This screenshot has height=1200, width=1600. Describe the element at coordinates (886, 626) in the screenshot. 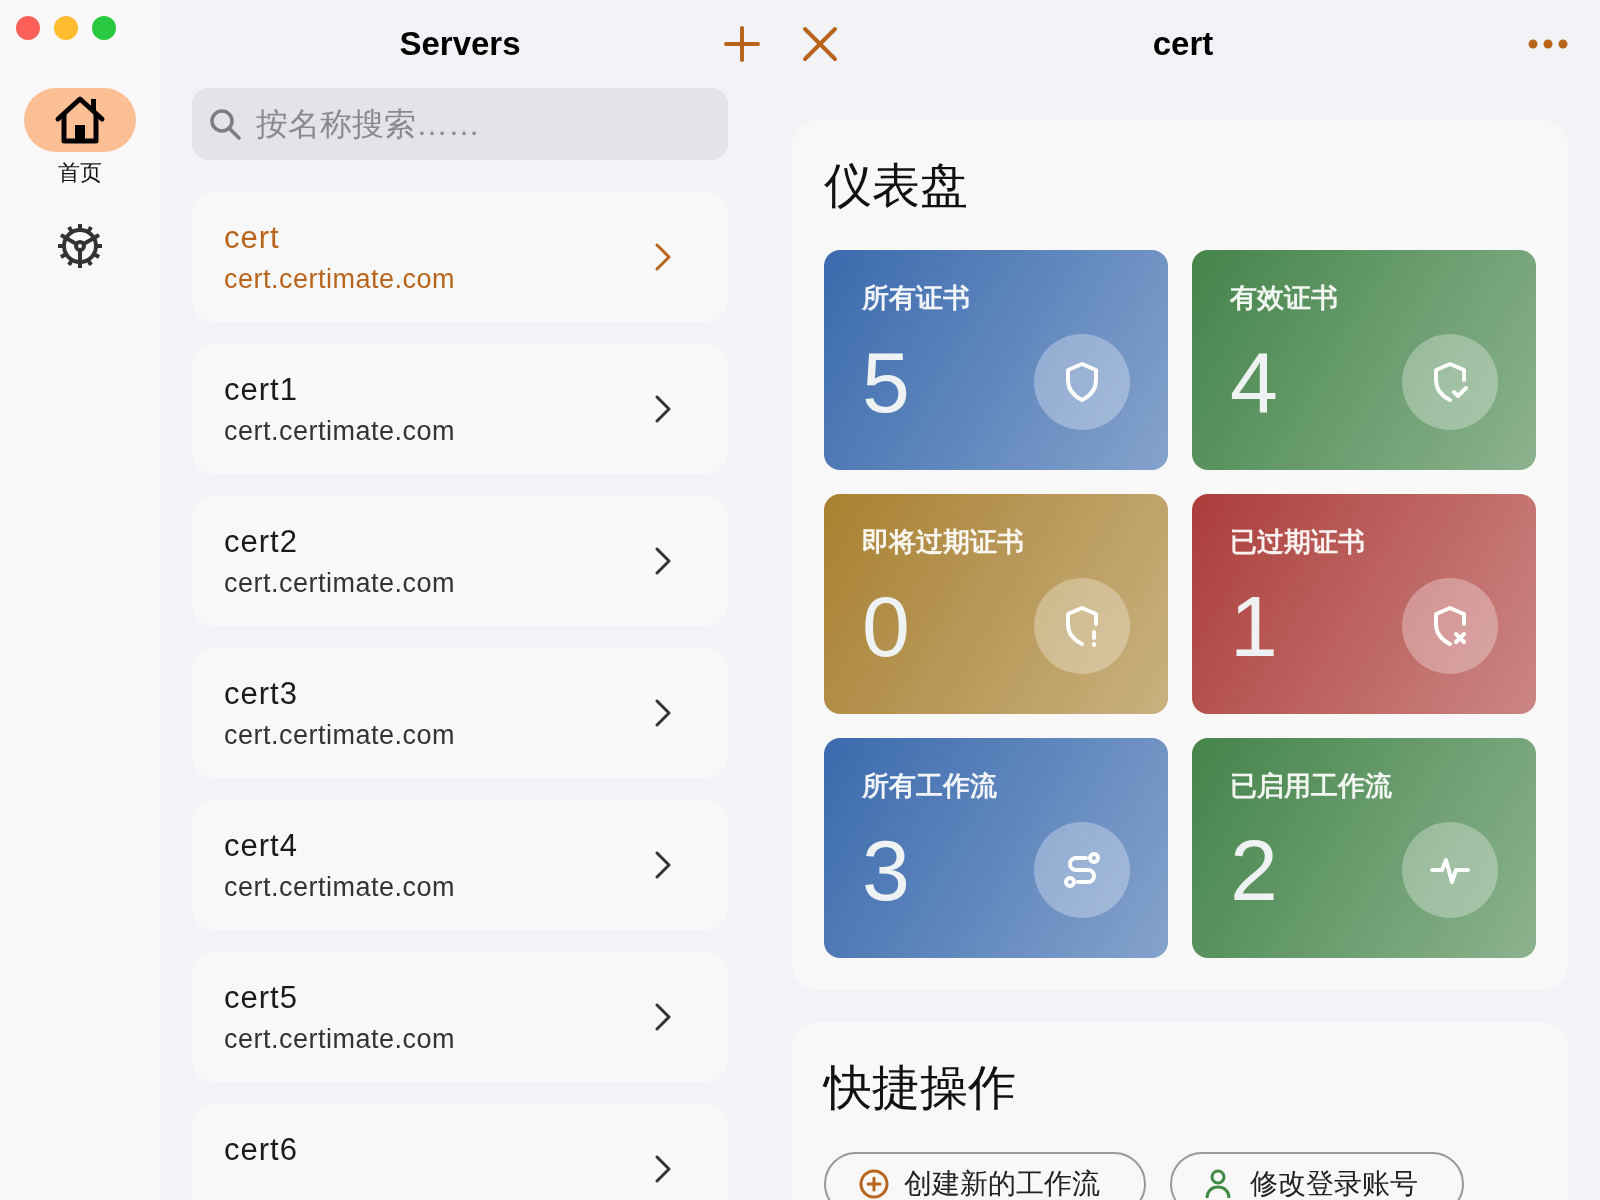

I see `stat-value: 0` at that location.